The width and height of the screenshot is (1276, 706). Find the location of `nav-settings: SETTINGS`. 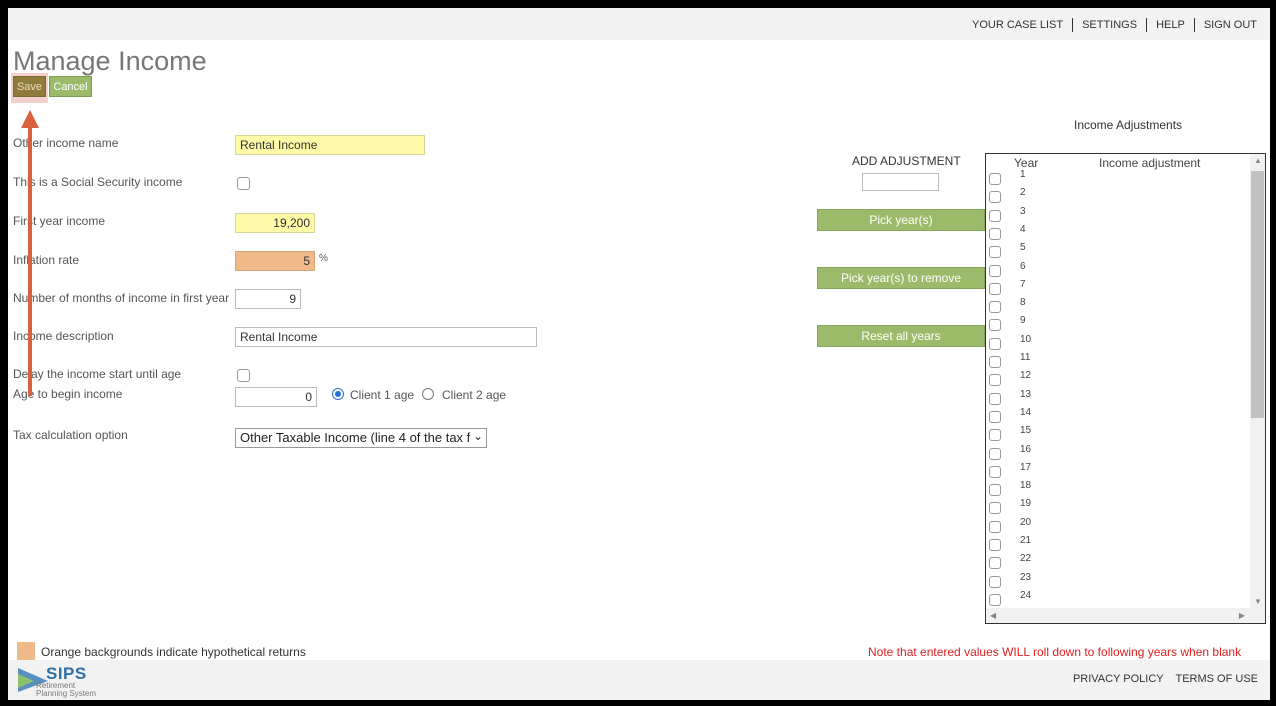

nav-settings: SETTINGS is located at coordinates (1109, 25).